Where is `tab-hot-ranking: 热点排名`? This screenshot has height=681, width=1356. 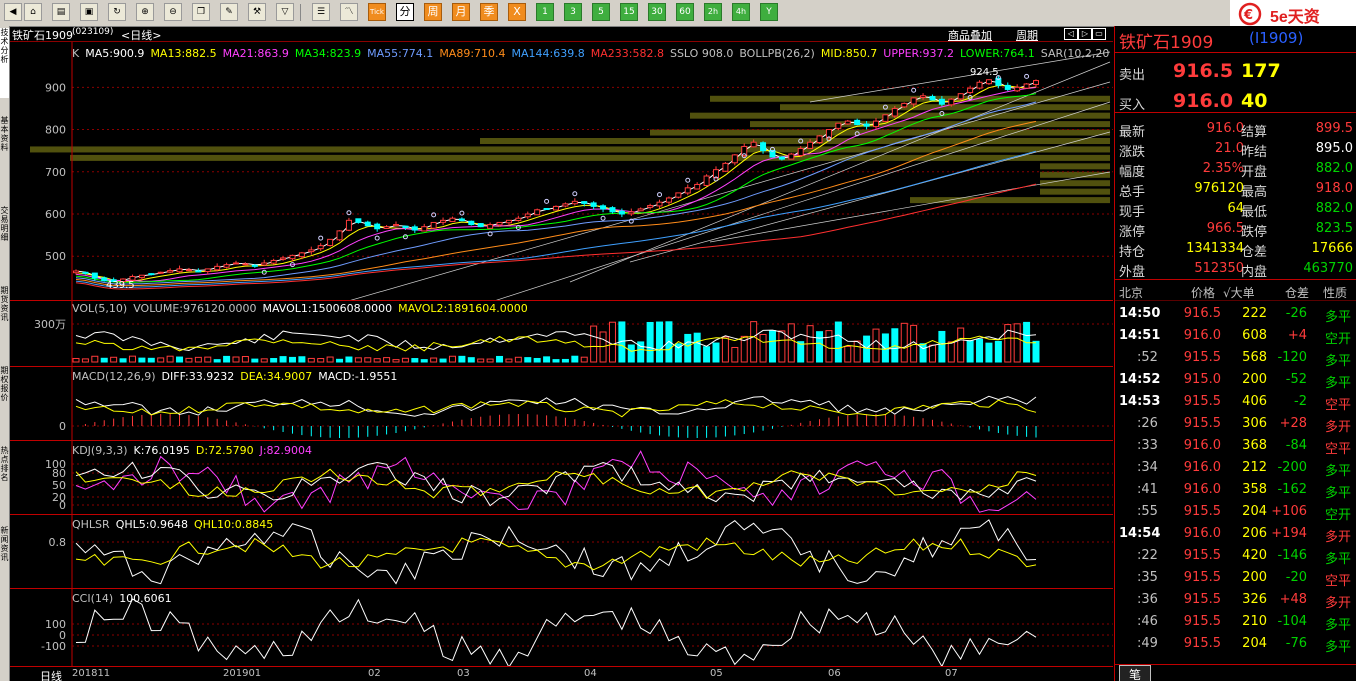 tab-hot-ranking: 热点排名 is located at coordinates (4, 481).